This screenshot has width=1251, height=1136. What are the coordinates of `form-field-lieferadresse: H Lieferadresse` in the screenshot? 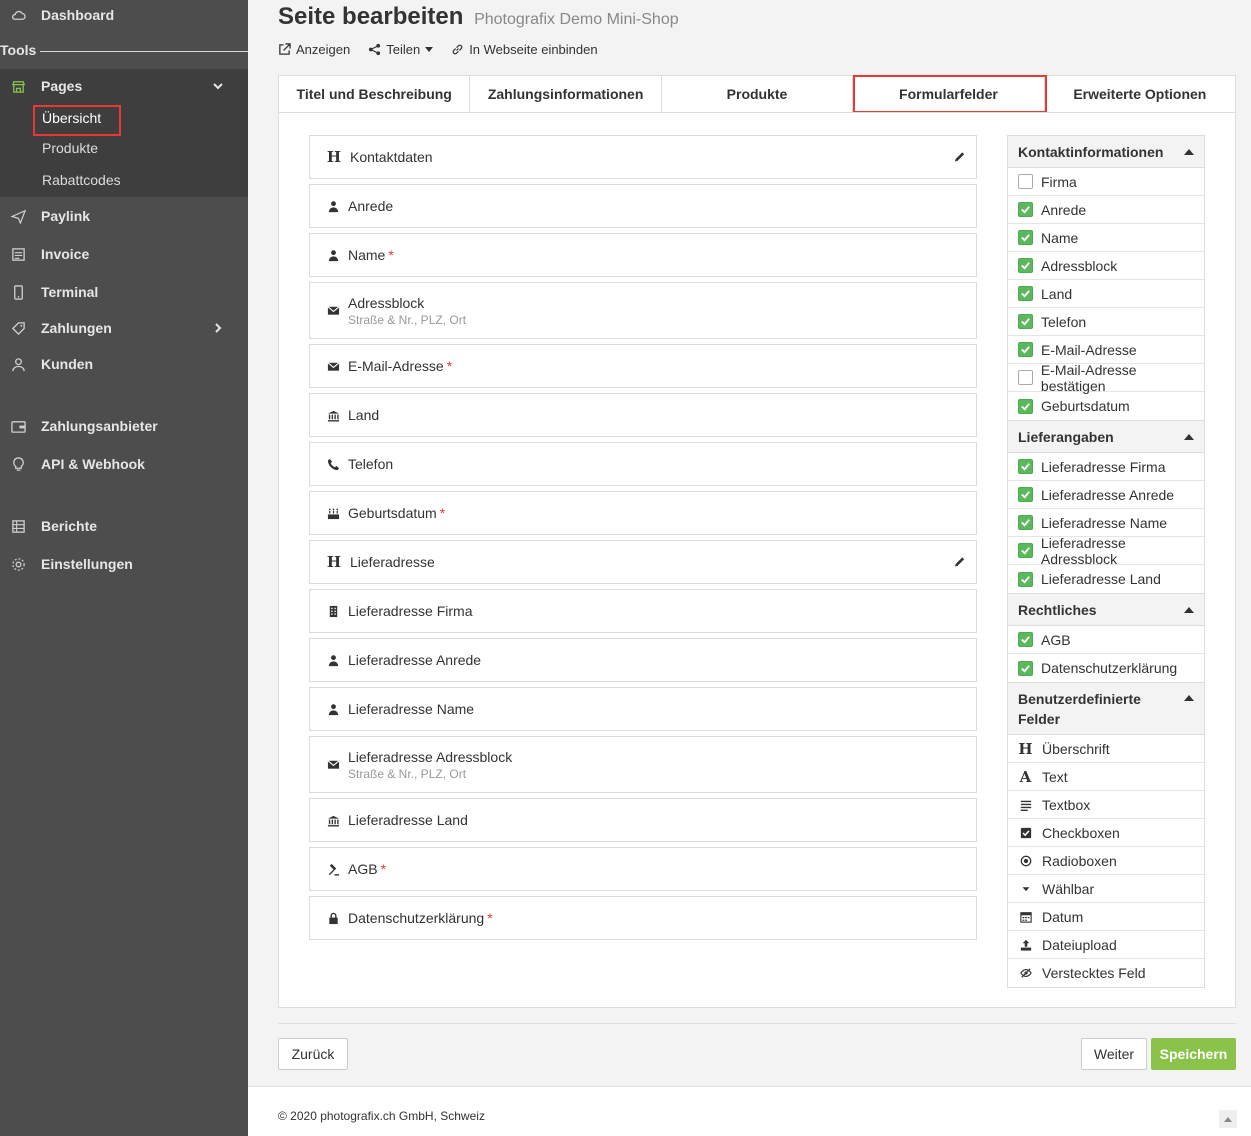 It's located at (643, 562).